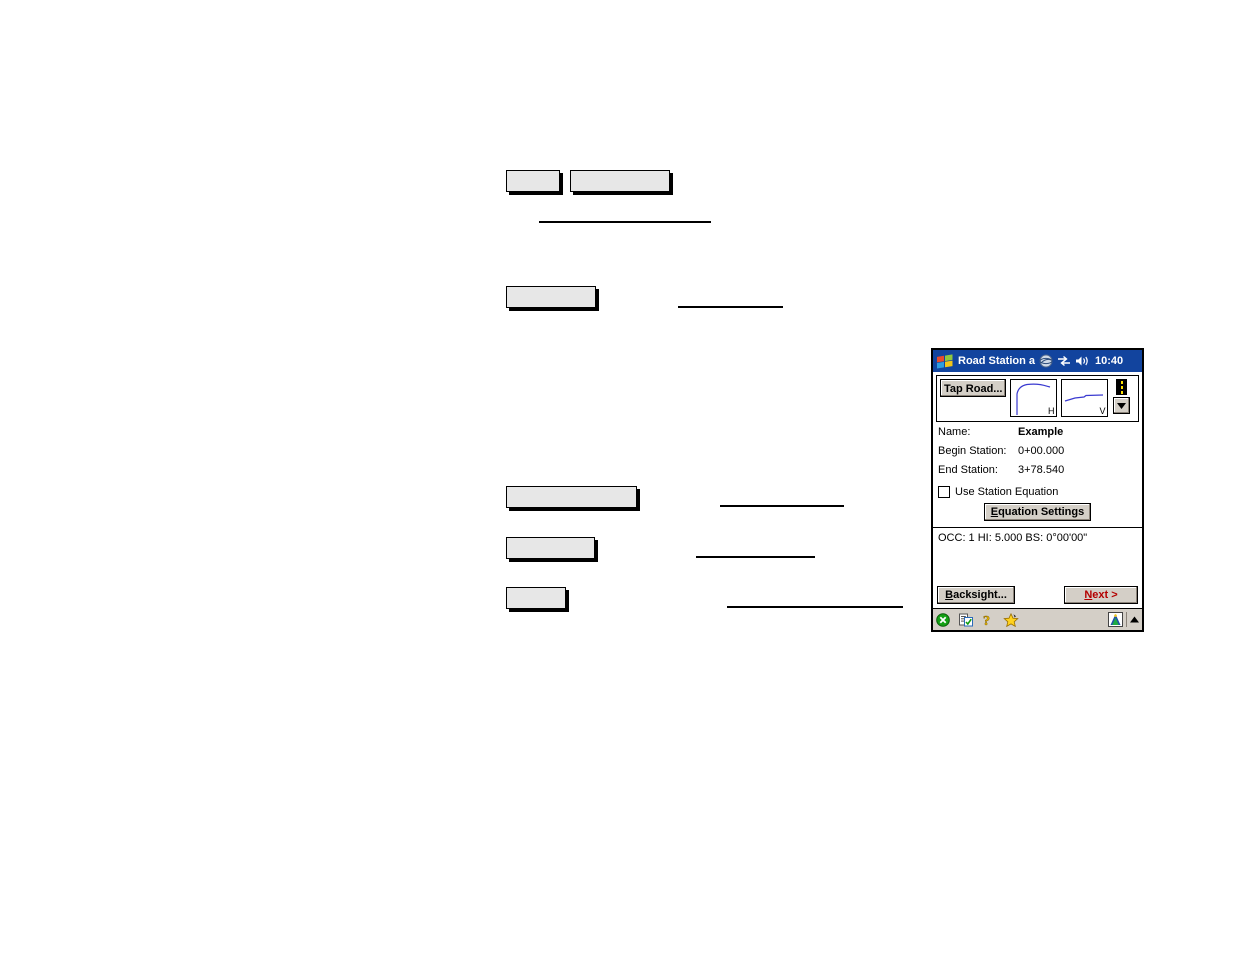 The width and height of the screenshot is (1235, 954). I want to click on use-station-equation-checkbox, so click(944, 492).